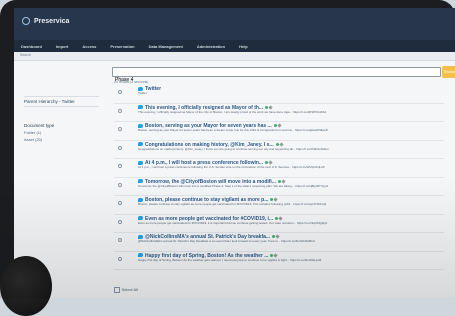  I want to click on menu-administration: Administration, so click(211, 46).